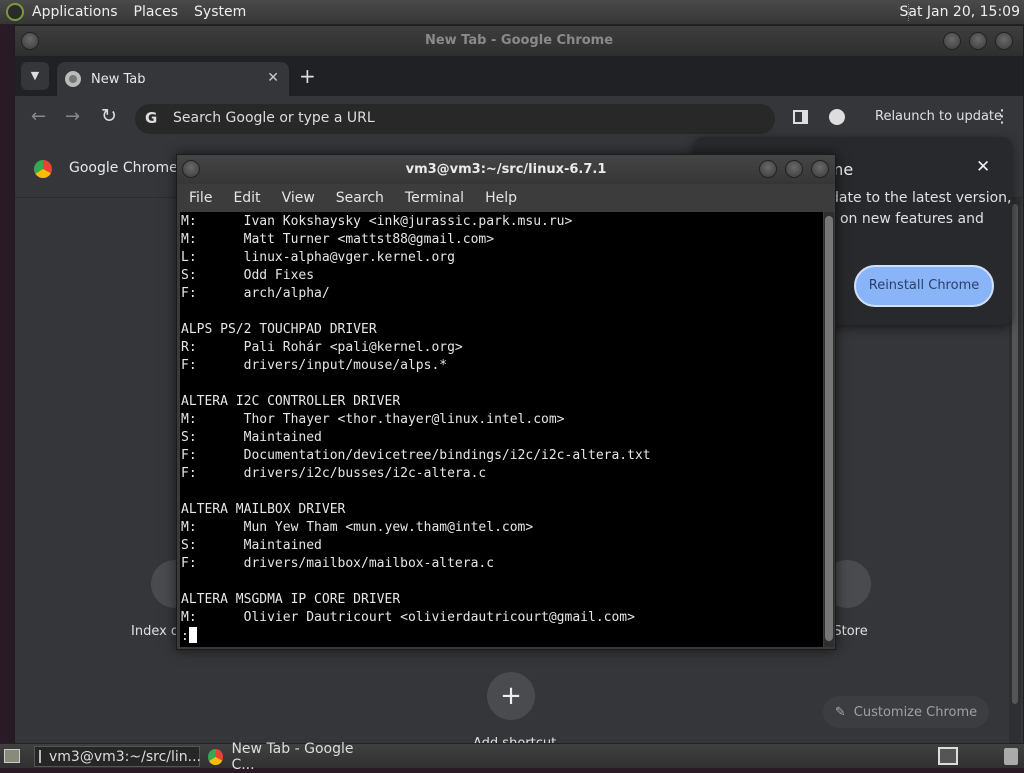 The height and width of the screenshot is (773, 1024). What do you see at coordinates (921, 198) in the screenshot?
I see `popup-body-line1: date to the latest version,` at bounding box center [921, 198].